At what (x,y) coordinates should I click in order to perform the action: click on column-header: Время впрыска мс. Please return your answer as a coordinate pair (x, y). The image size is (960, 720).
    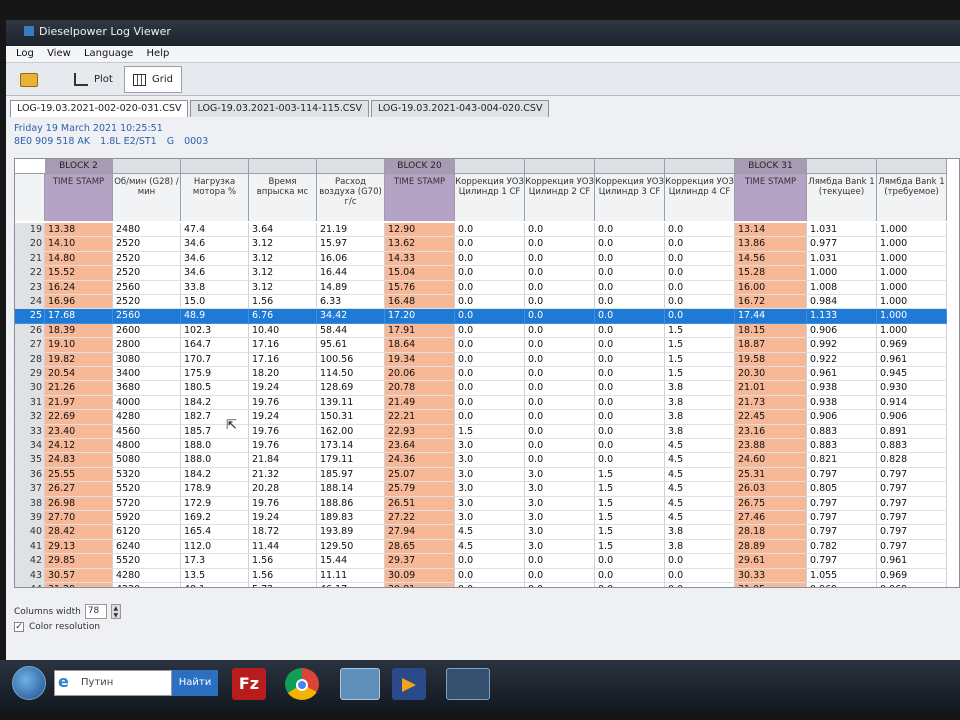
    Looking at the image, I should click on (283, 197).